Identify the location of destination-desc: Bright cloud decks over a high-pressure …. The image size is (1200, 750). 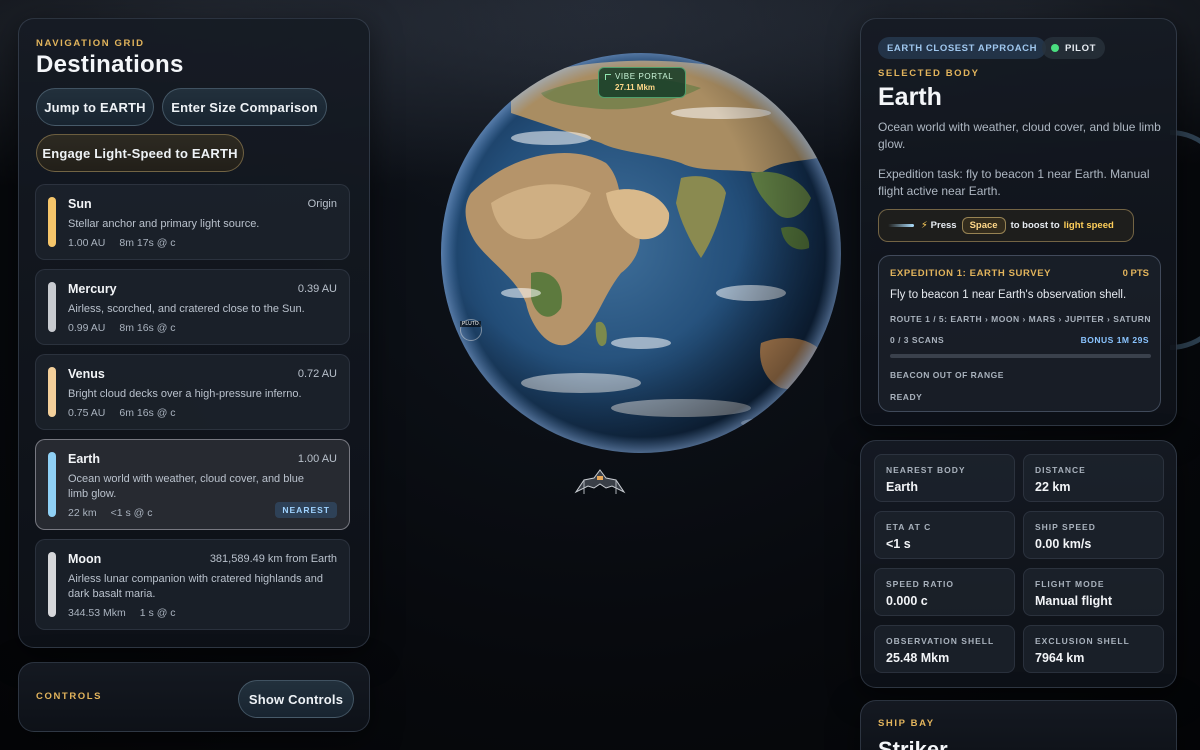
(185, 394).